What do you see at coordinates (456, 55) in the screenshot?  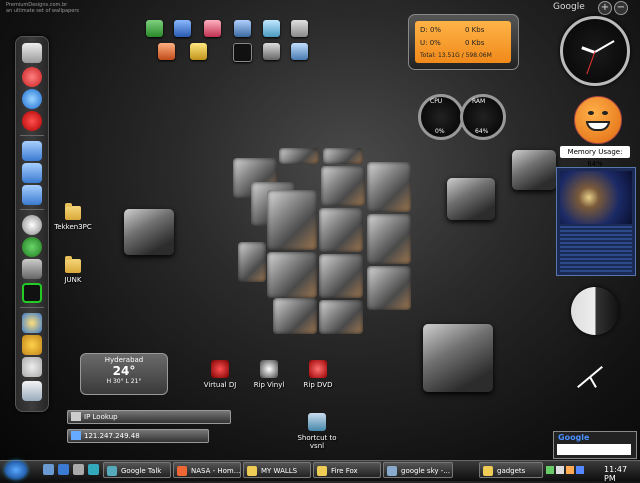 I see `network-total: Total: 13.51G / 598.06M` at bounding box center [456, 55].